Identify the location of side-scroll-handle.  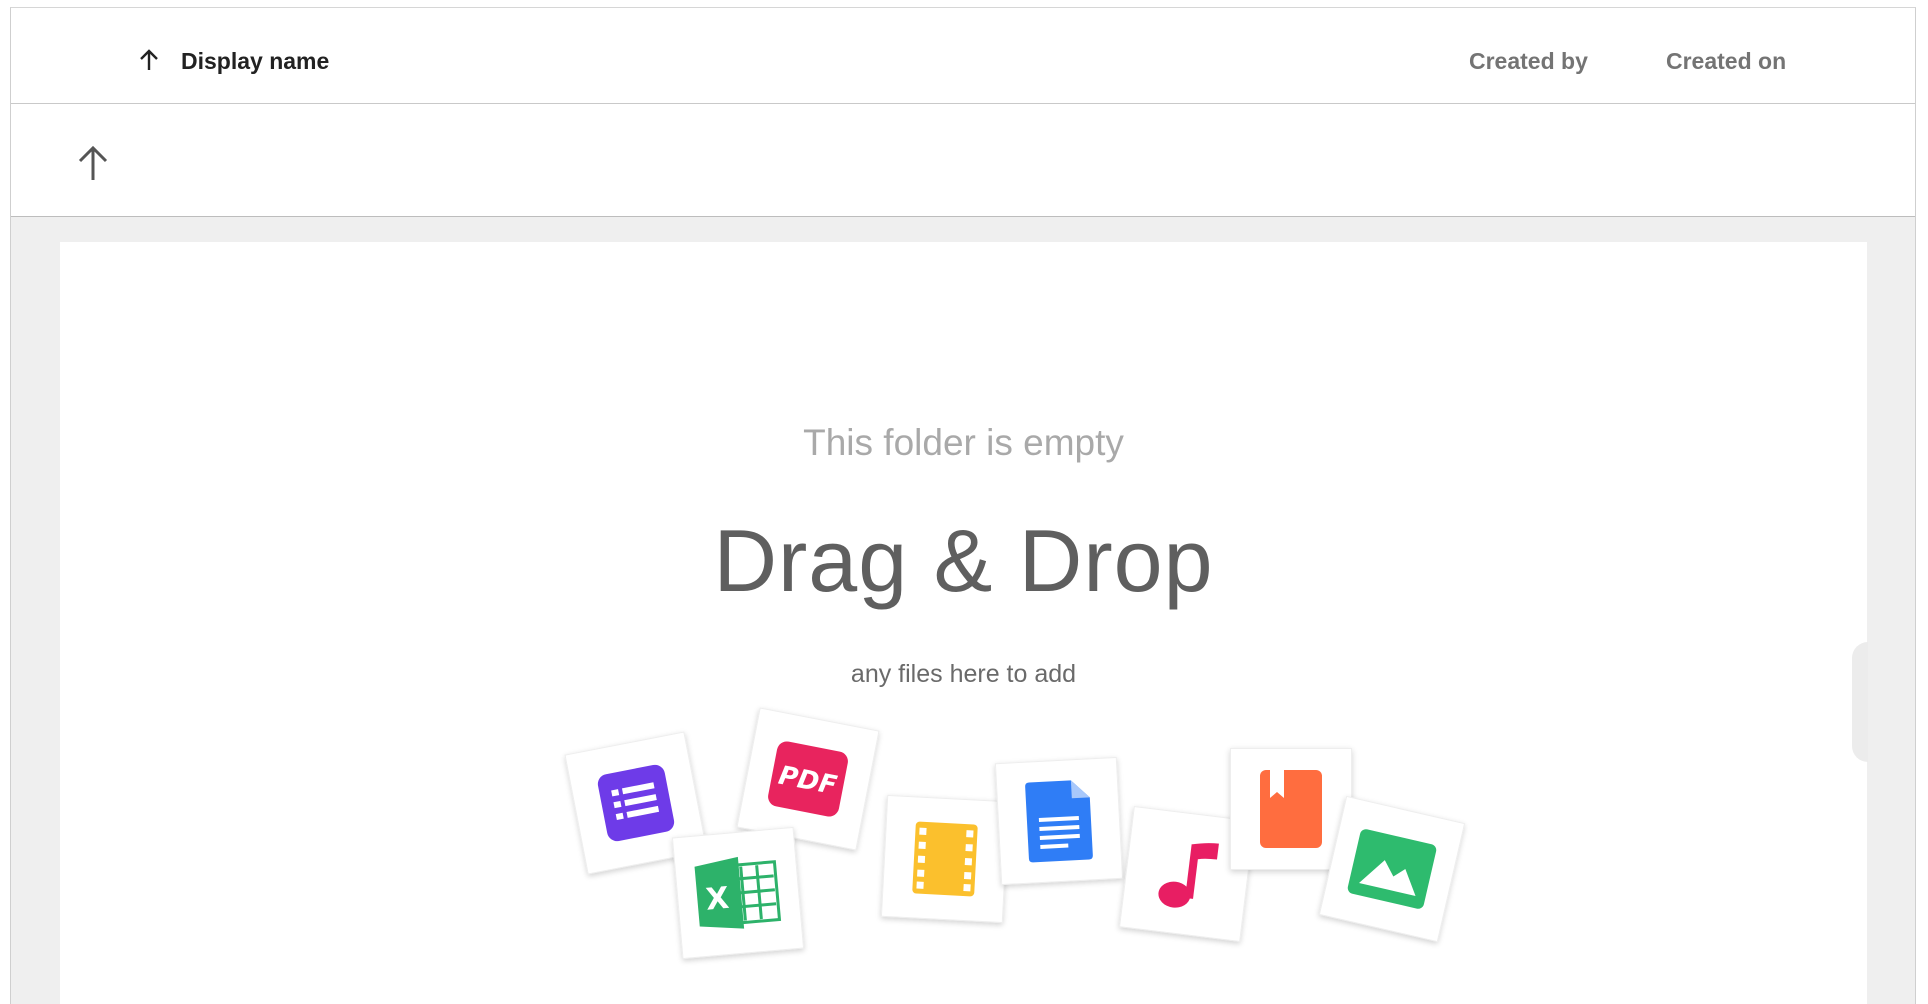
(1860, 702).